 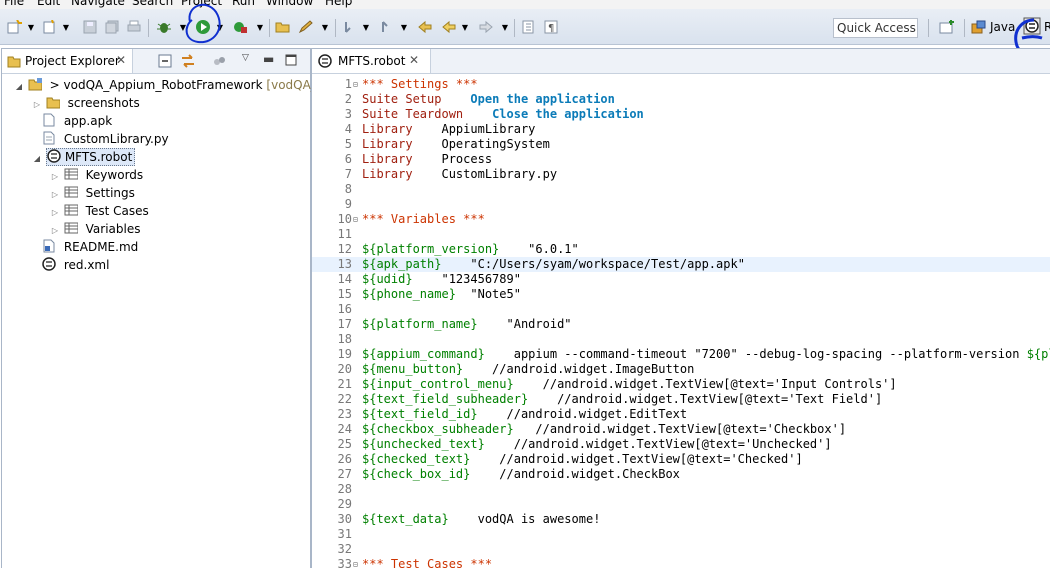 What do you see at coordinates (681, 249) in the screenshot?
I see `code-line: 12 ${platform_version} "6.0.1"` at bounding box center [681, 249].